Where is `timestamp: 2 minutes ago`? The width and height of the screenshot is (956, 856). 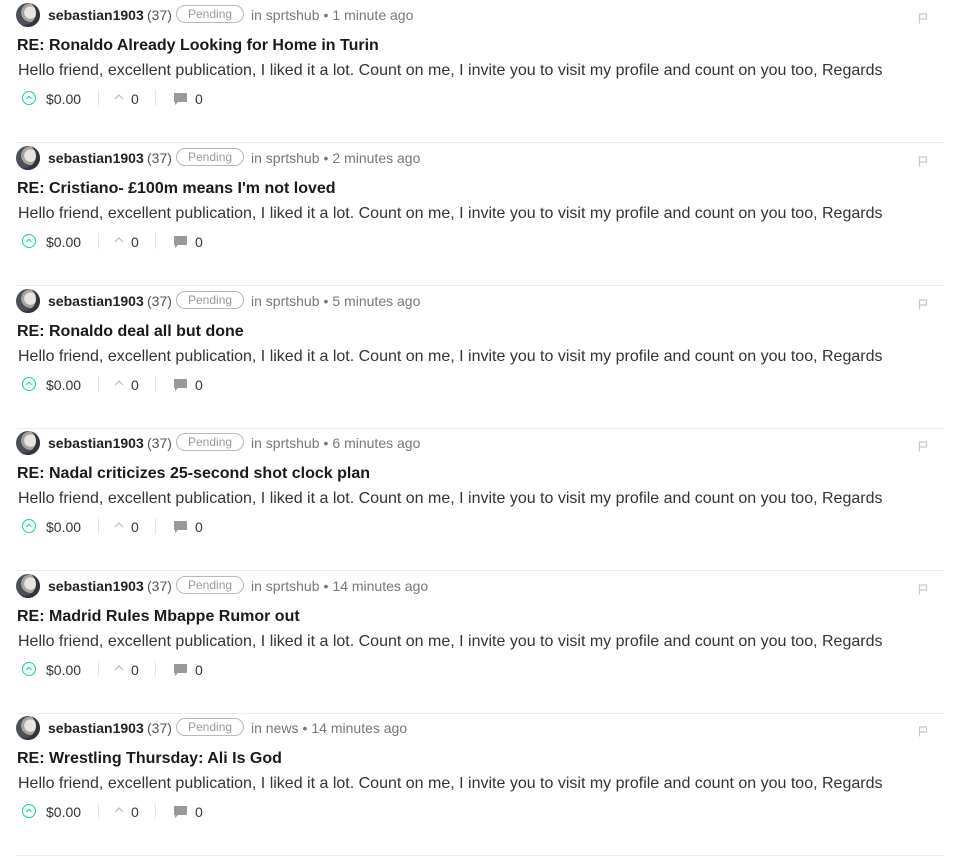 timestamp: 2 minutes ago is located at coordinates (376, 158).